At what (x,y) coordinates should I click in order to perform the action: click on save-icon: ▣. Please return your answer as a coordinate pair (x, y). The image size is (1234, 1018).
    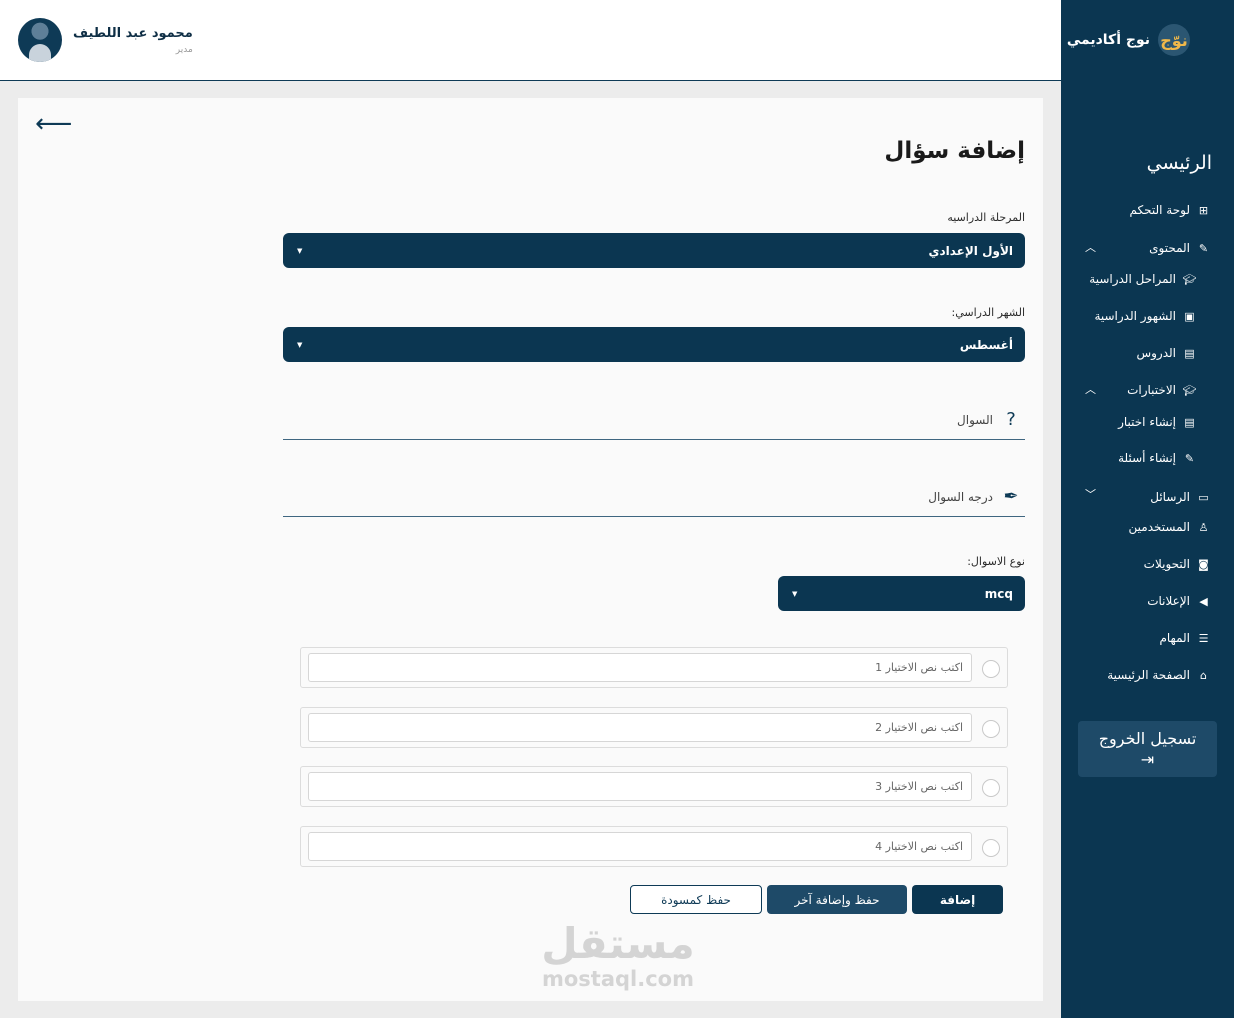
    Looking at the image, I should click on (1189, 316).